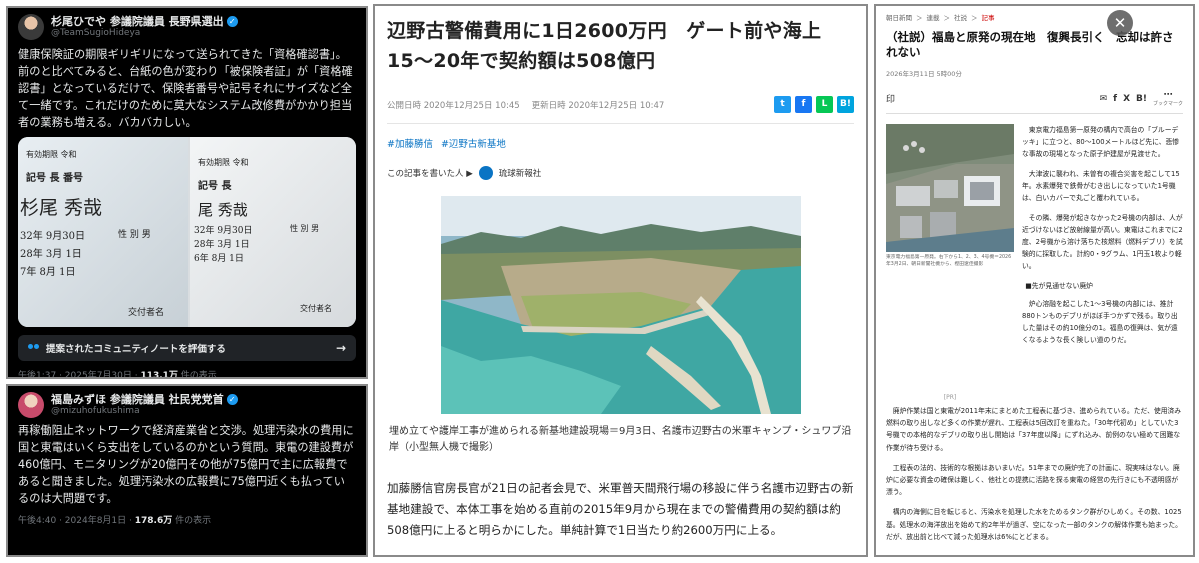  What do you see at coordinates (988, 18) in the screenshot?
I see `breadcrumb-current: 記事` at bounding box center [988, 18].